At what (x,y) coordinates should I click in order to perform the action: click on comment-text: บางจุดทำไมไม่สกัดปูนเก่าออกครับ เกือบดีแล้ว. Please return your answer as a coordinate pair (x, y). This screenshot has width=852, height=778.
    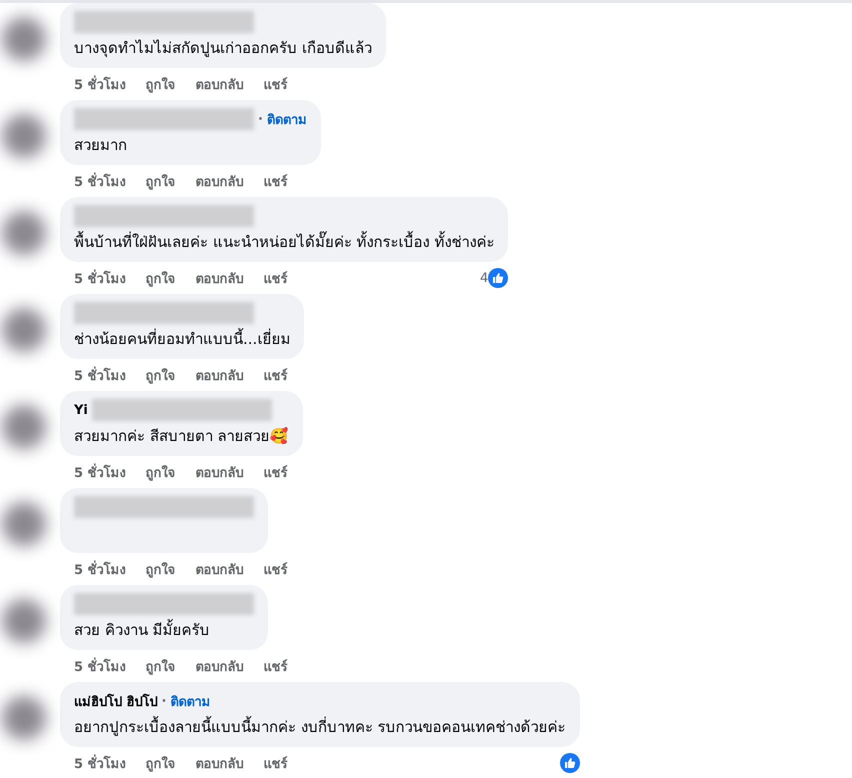
    Looking at the image, I should click on (223, 48).